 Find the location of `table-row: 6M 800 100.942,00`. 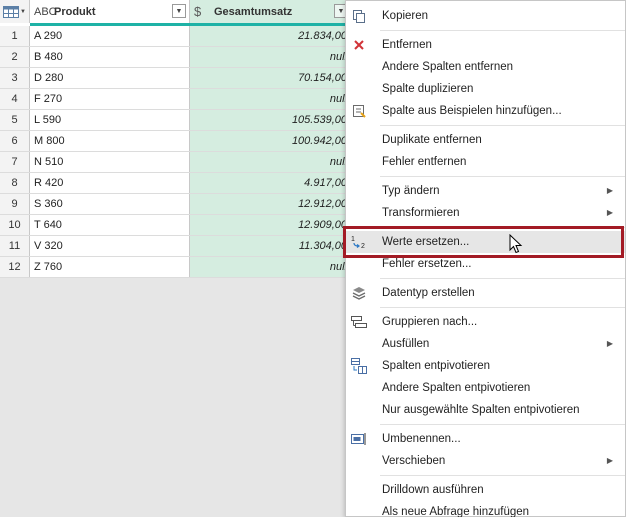

table-row: 6M 800 100.942,00 is located at coordinates (176, 141).